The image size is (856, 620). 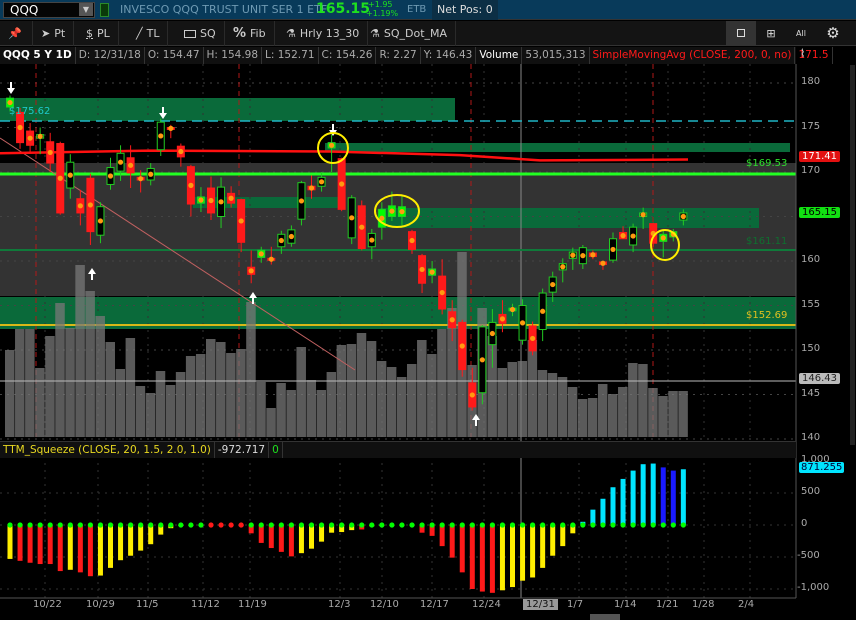 I want to click on price-tick: 180, so click(x=811, y=81).